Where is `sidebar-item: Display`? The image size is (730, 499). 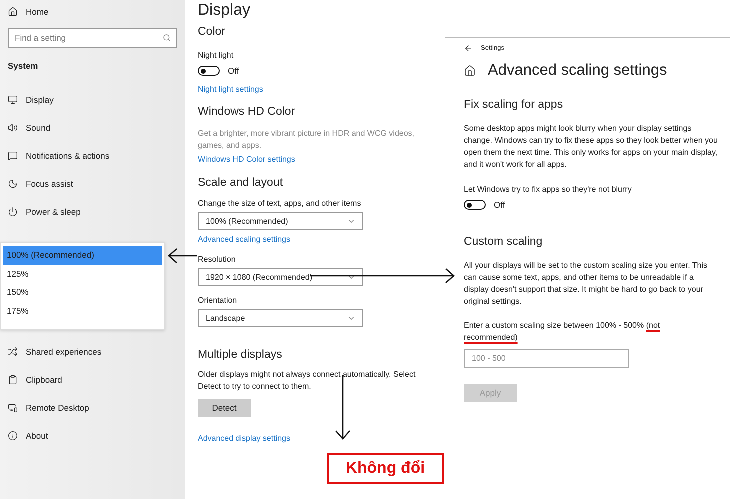 sidebar-item: Display is located at coordinates (40, 100).